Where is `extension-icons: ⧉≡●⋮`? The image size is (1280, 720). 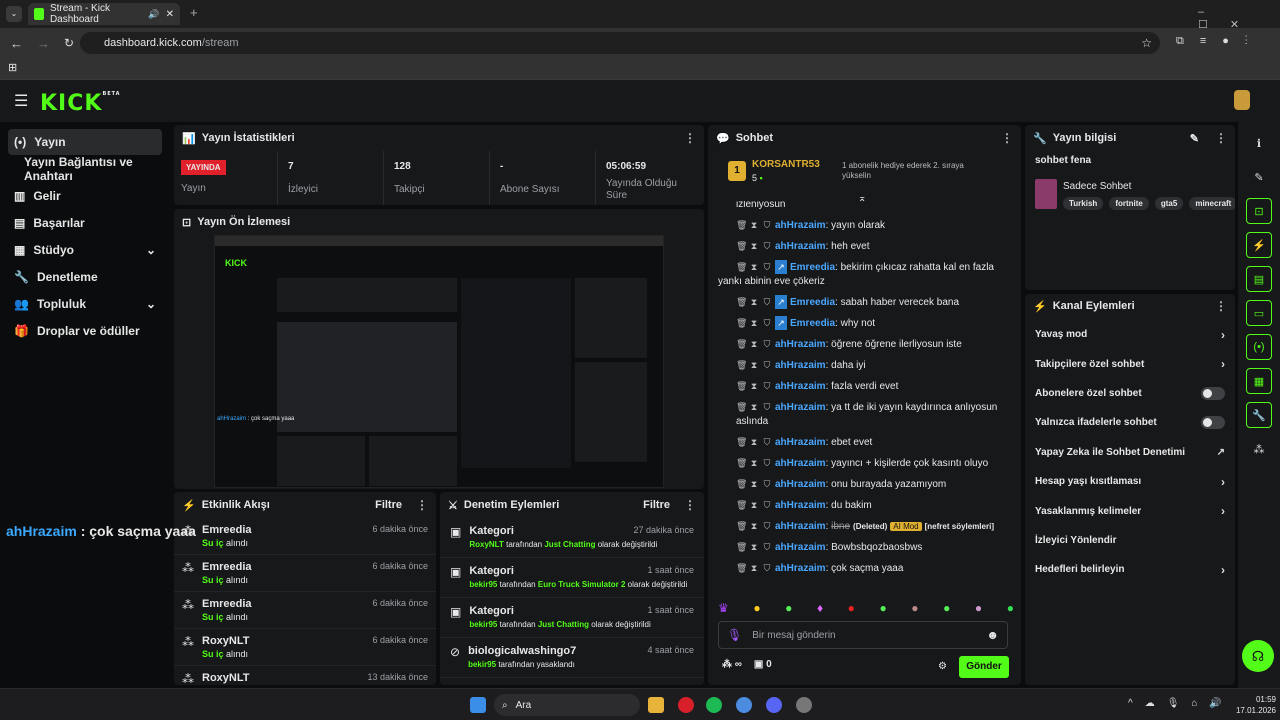 extension-icons: ⧉≡●⋮ is located at coordinates (1220, 41).